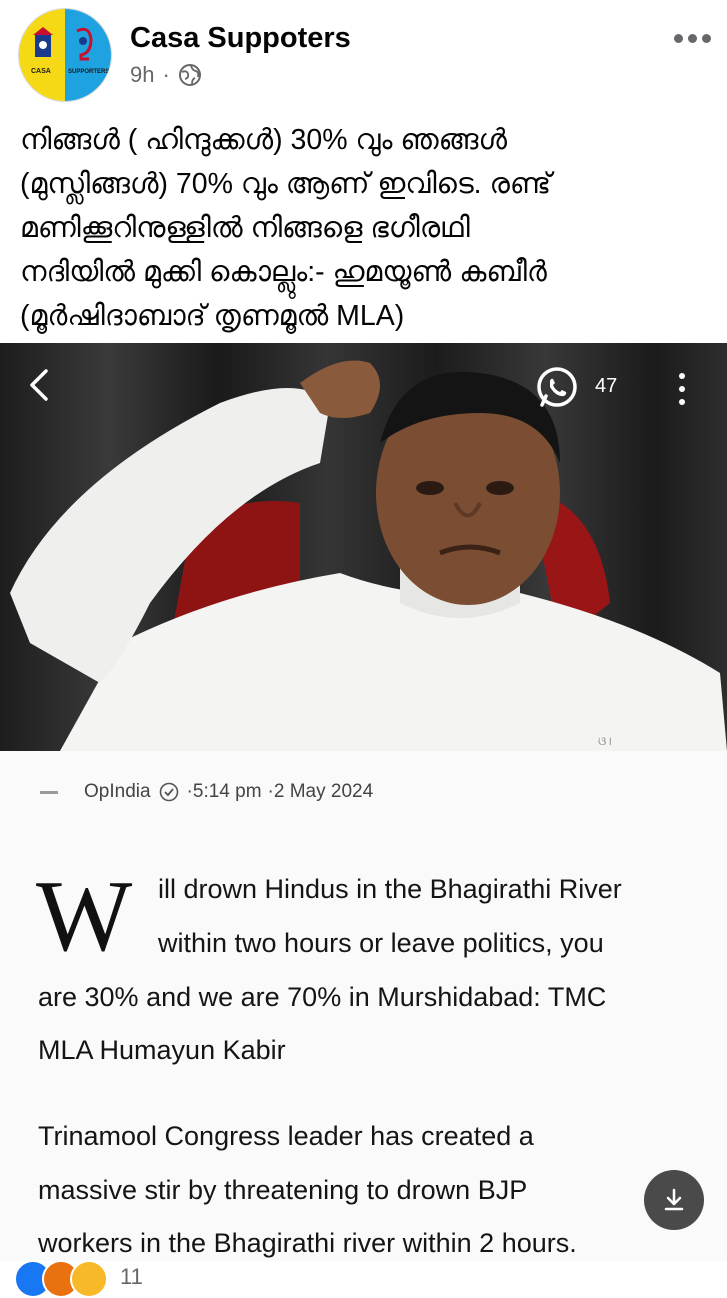 The width and height of the screenshot is (727, 1298). I want to click on download-button, so click(674, 1200).